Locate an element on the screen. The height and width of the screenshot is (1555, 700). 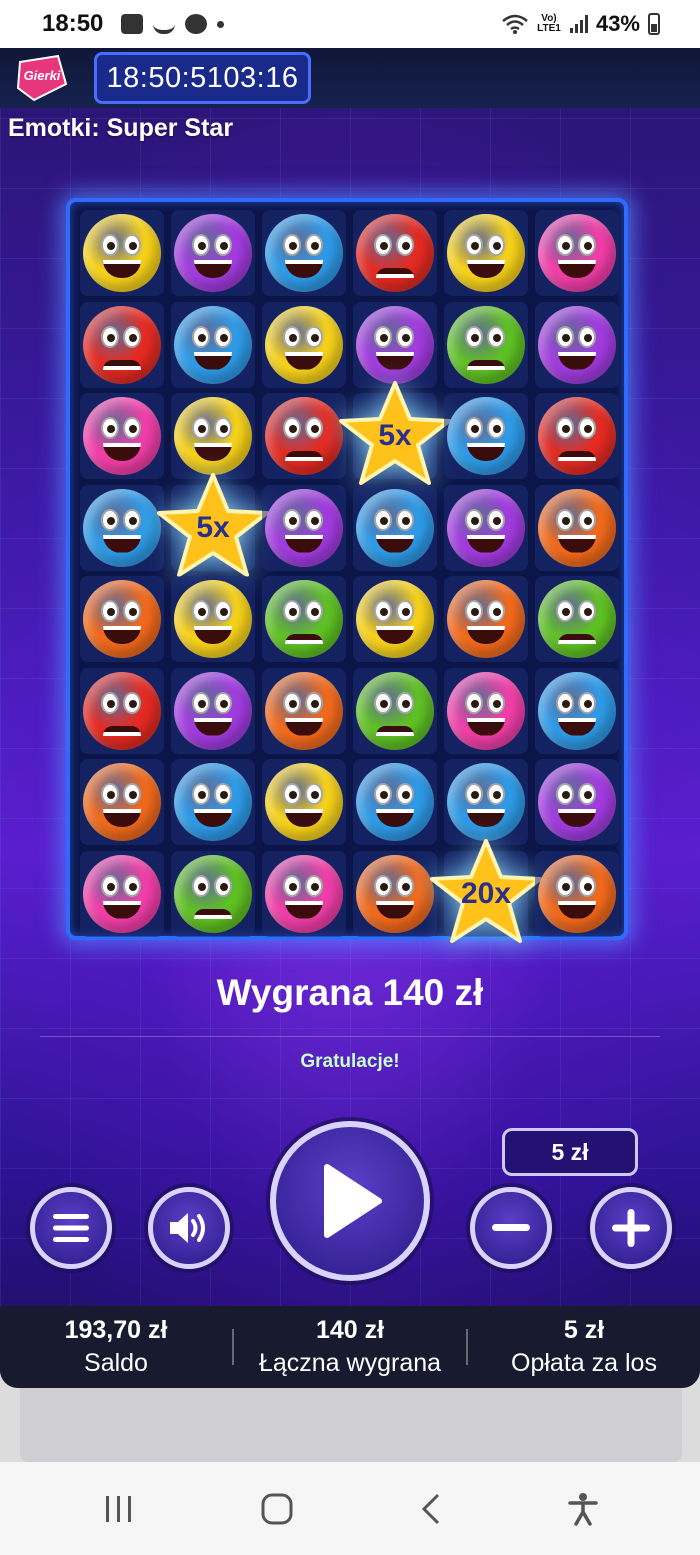
recent-apps-icon is located at coordinates (119, 1509).